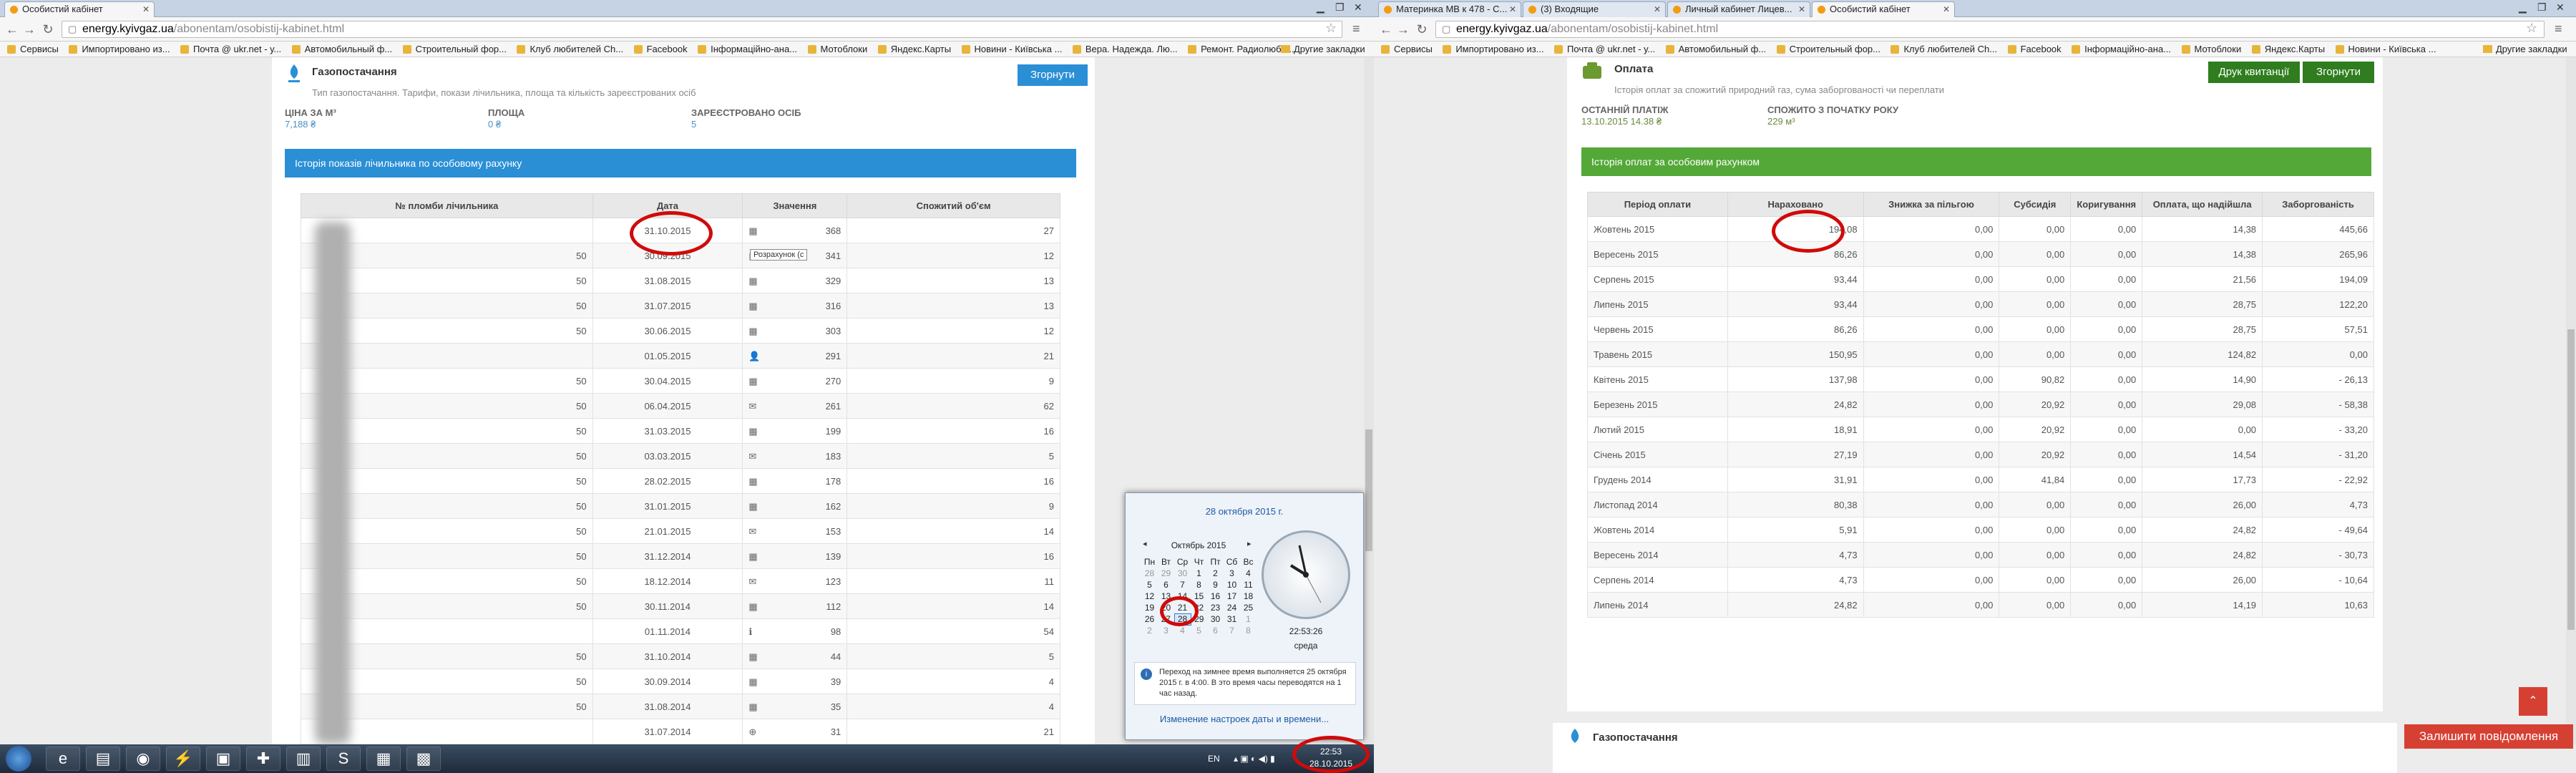 This screenshot has height=773, width=2576. What do you see at coordinates (2254, 72) in the screenshot?
I see `print-receipt-button: Друк квитанції` at bounding box center [2254, 72].